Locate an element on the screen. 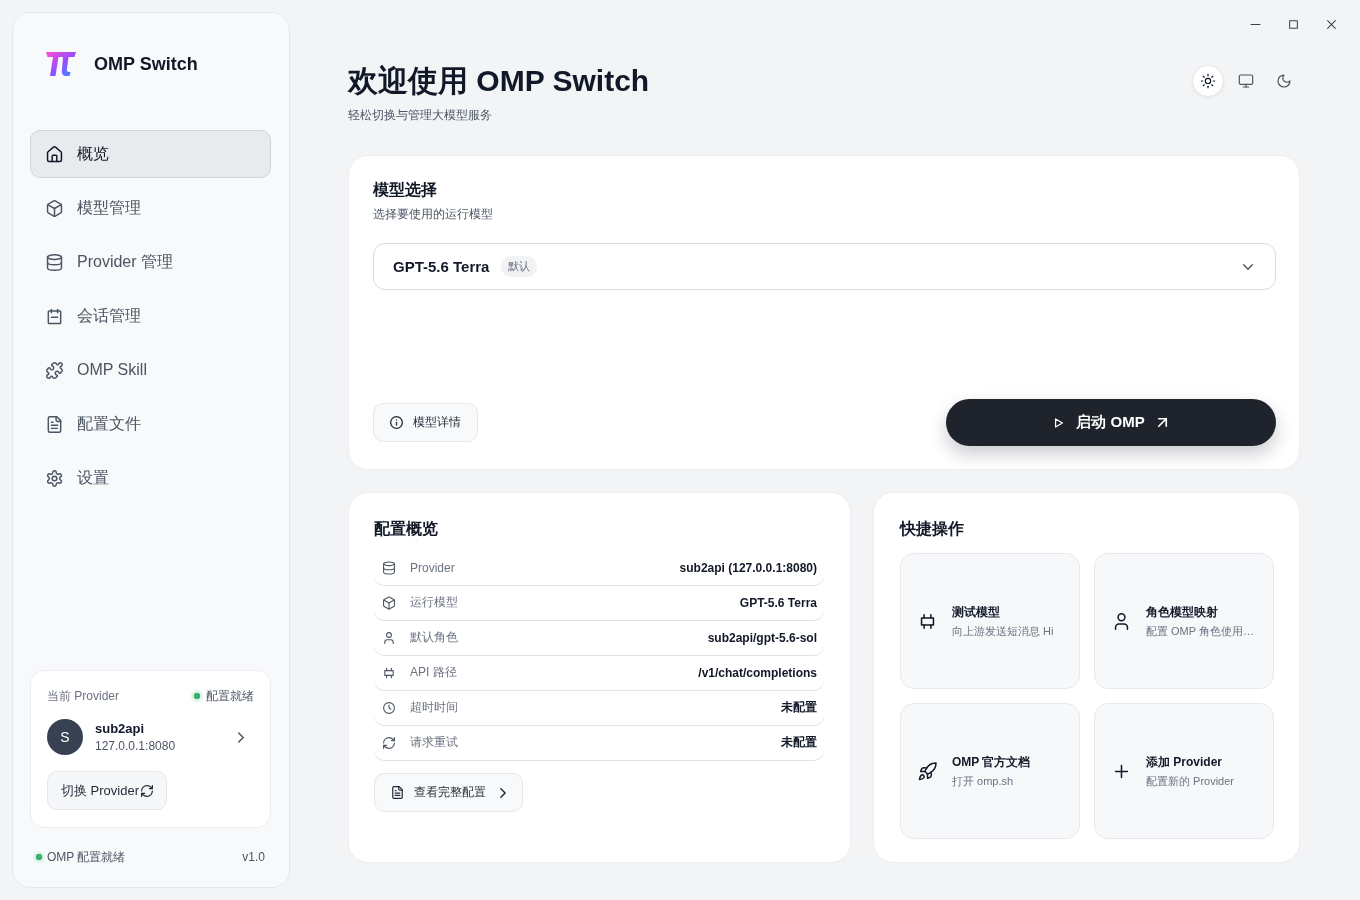 Image resolution: width=1360 pixels, height=900 pixels. provider-heading: 当前 Provider is located at coordinates (83, 696).